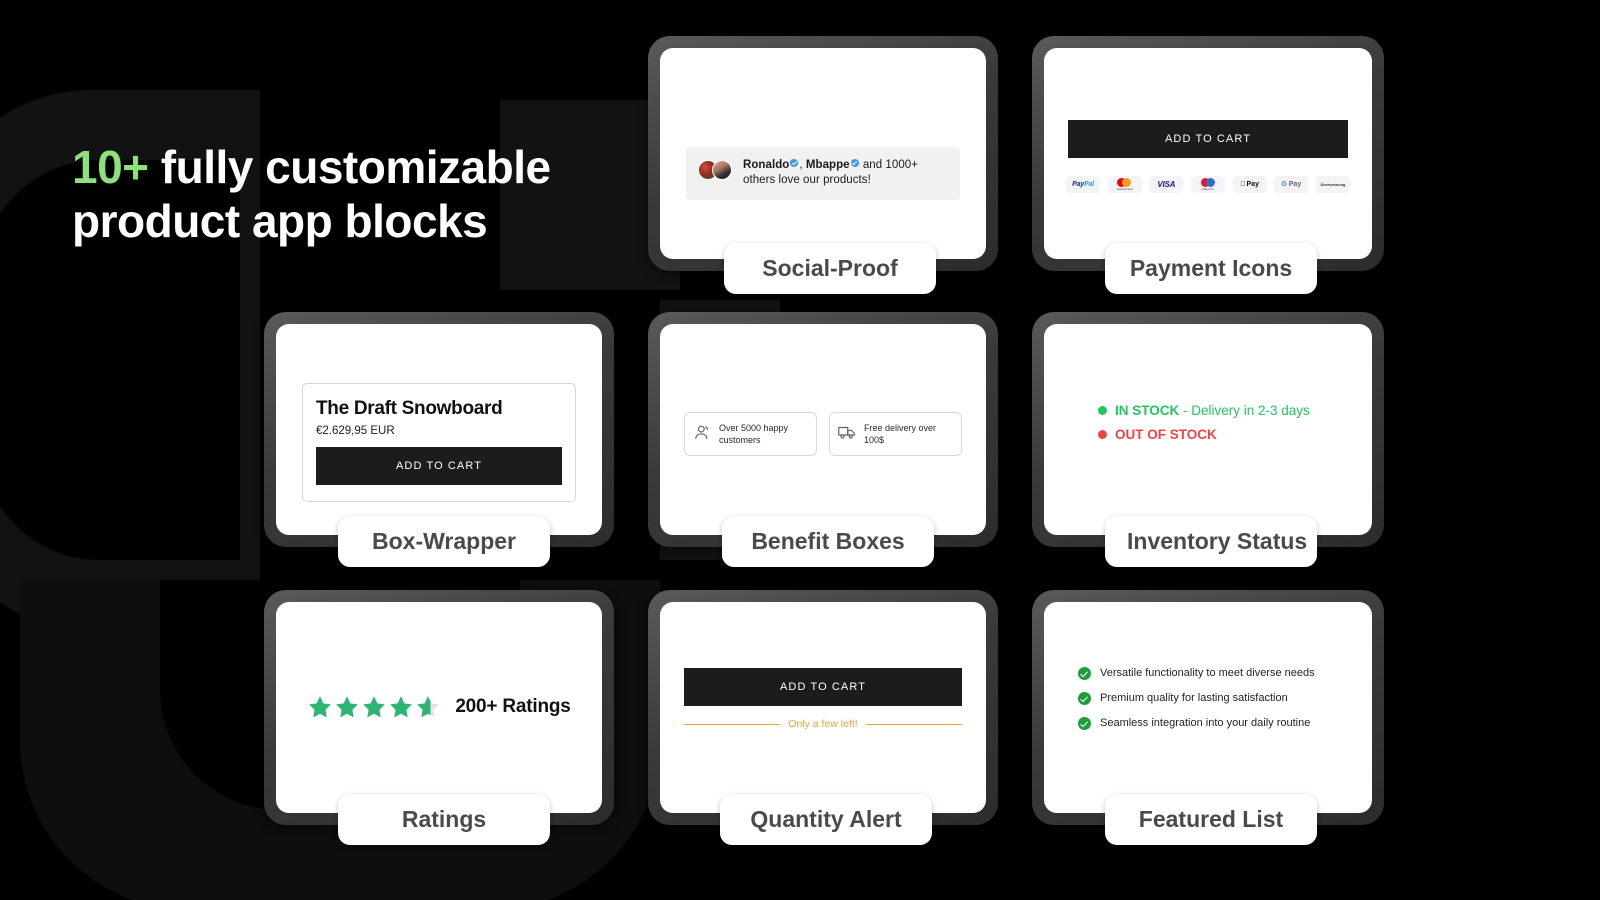 Image resolution: width=1600 pixels, height=900 pixels. I want to click on card-label-payment-icons: Payment Icons, so click(1211, 268).